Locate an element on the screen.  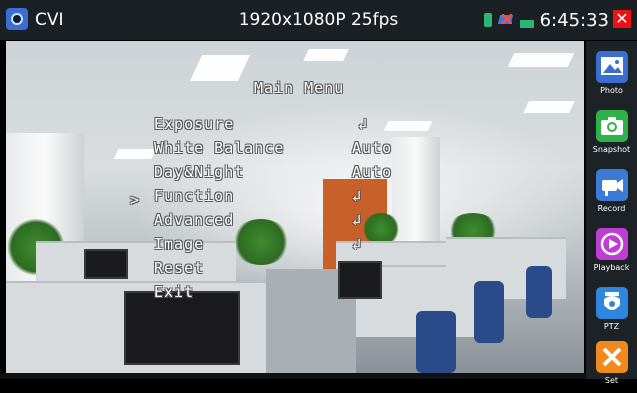
osd-value-function: ↲ is located at coordinates (357, 196).